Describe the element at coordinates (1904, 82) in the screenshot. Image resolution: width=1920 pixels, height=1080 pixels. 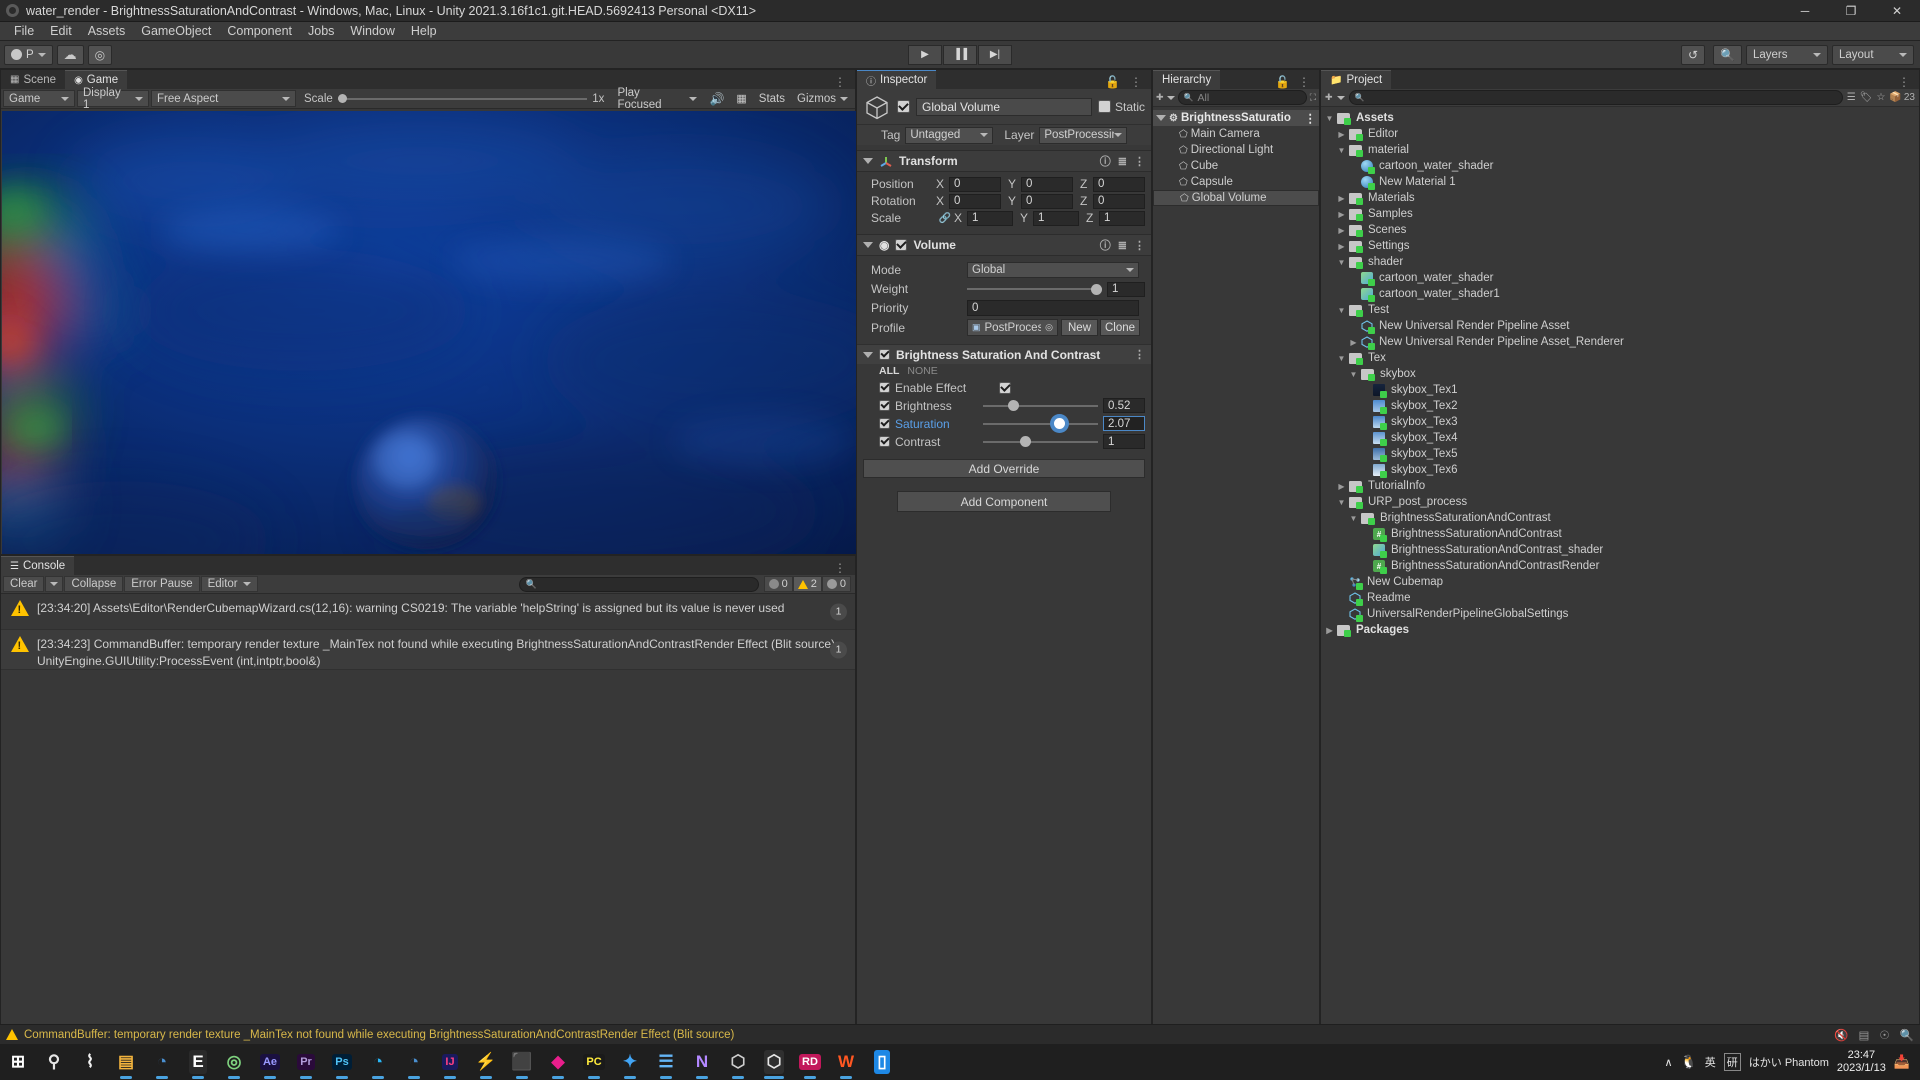
I see `project-panel-menu-icon: ⋮` at that location.